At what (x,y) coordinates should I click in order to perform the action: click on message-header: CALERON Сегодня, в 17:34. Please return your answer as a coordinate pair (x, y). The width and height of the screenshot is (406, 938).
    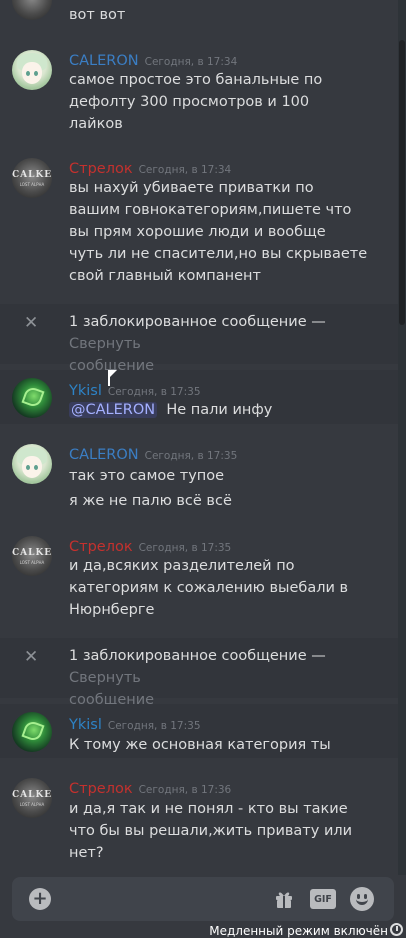
    Looking at the image, I should click on (153, 59).